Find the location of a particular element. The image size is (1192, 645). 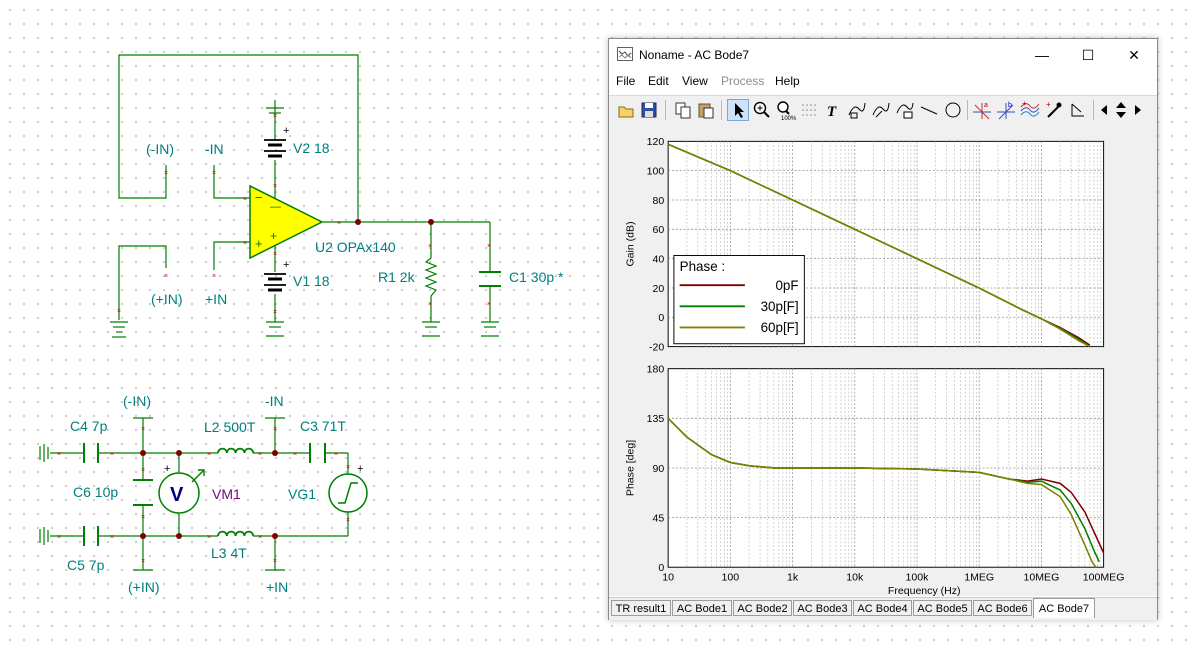

tab-ac-bode2: AC Bode2 is located at coordinates (762, 608).